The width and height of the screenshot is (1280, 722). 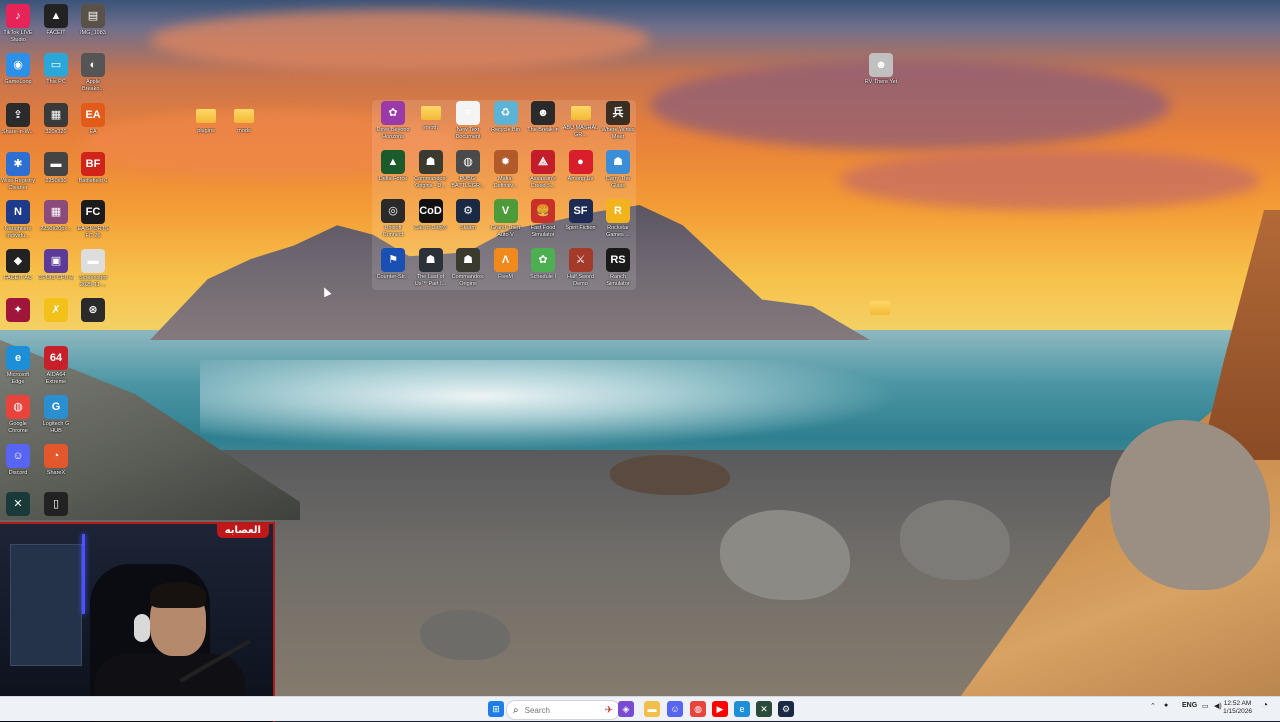 I want to click on desktop-icon: smoth, so click(x=431, y=120).